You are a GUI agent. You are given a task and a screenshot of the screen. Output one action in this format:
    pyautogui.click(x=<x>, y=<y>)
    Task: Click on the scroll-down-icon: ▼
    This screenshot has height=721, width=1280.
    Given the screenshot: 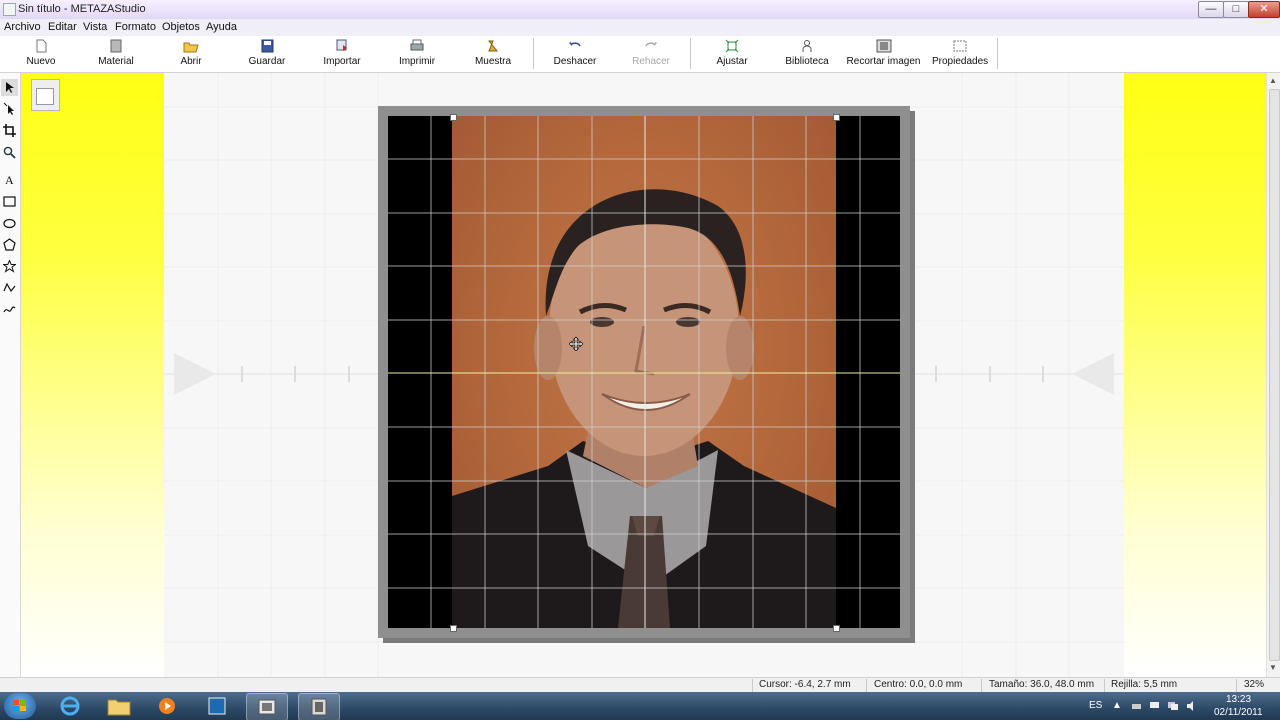 What is the action you would take?
    pyautogui.click(x=1273, y=667)
    